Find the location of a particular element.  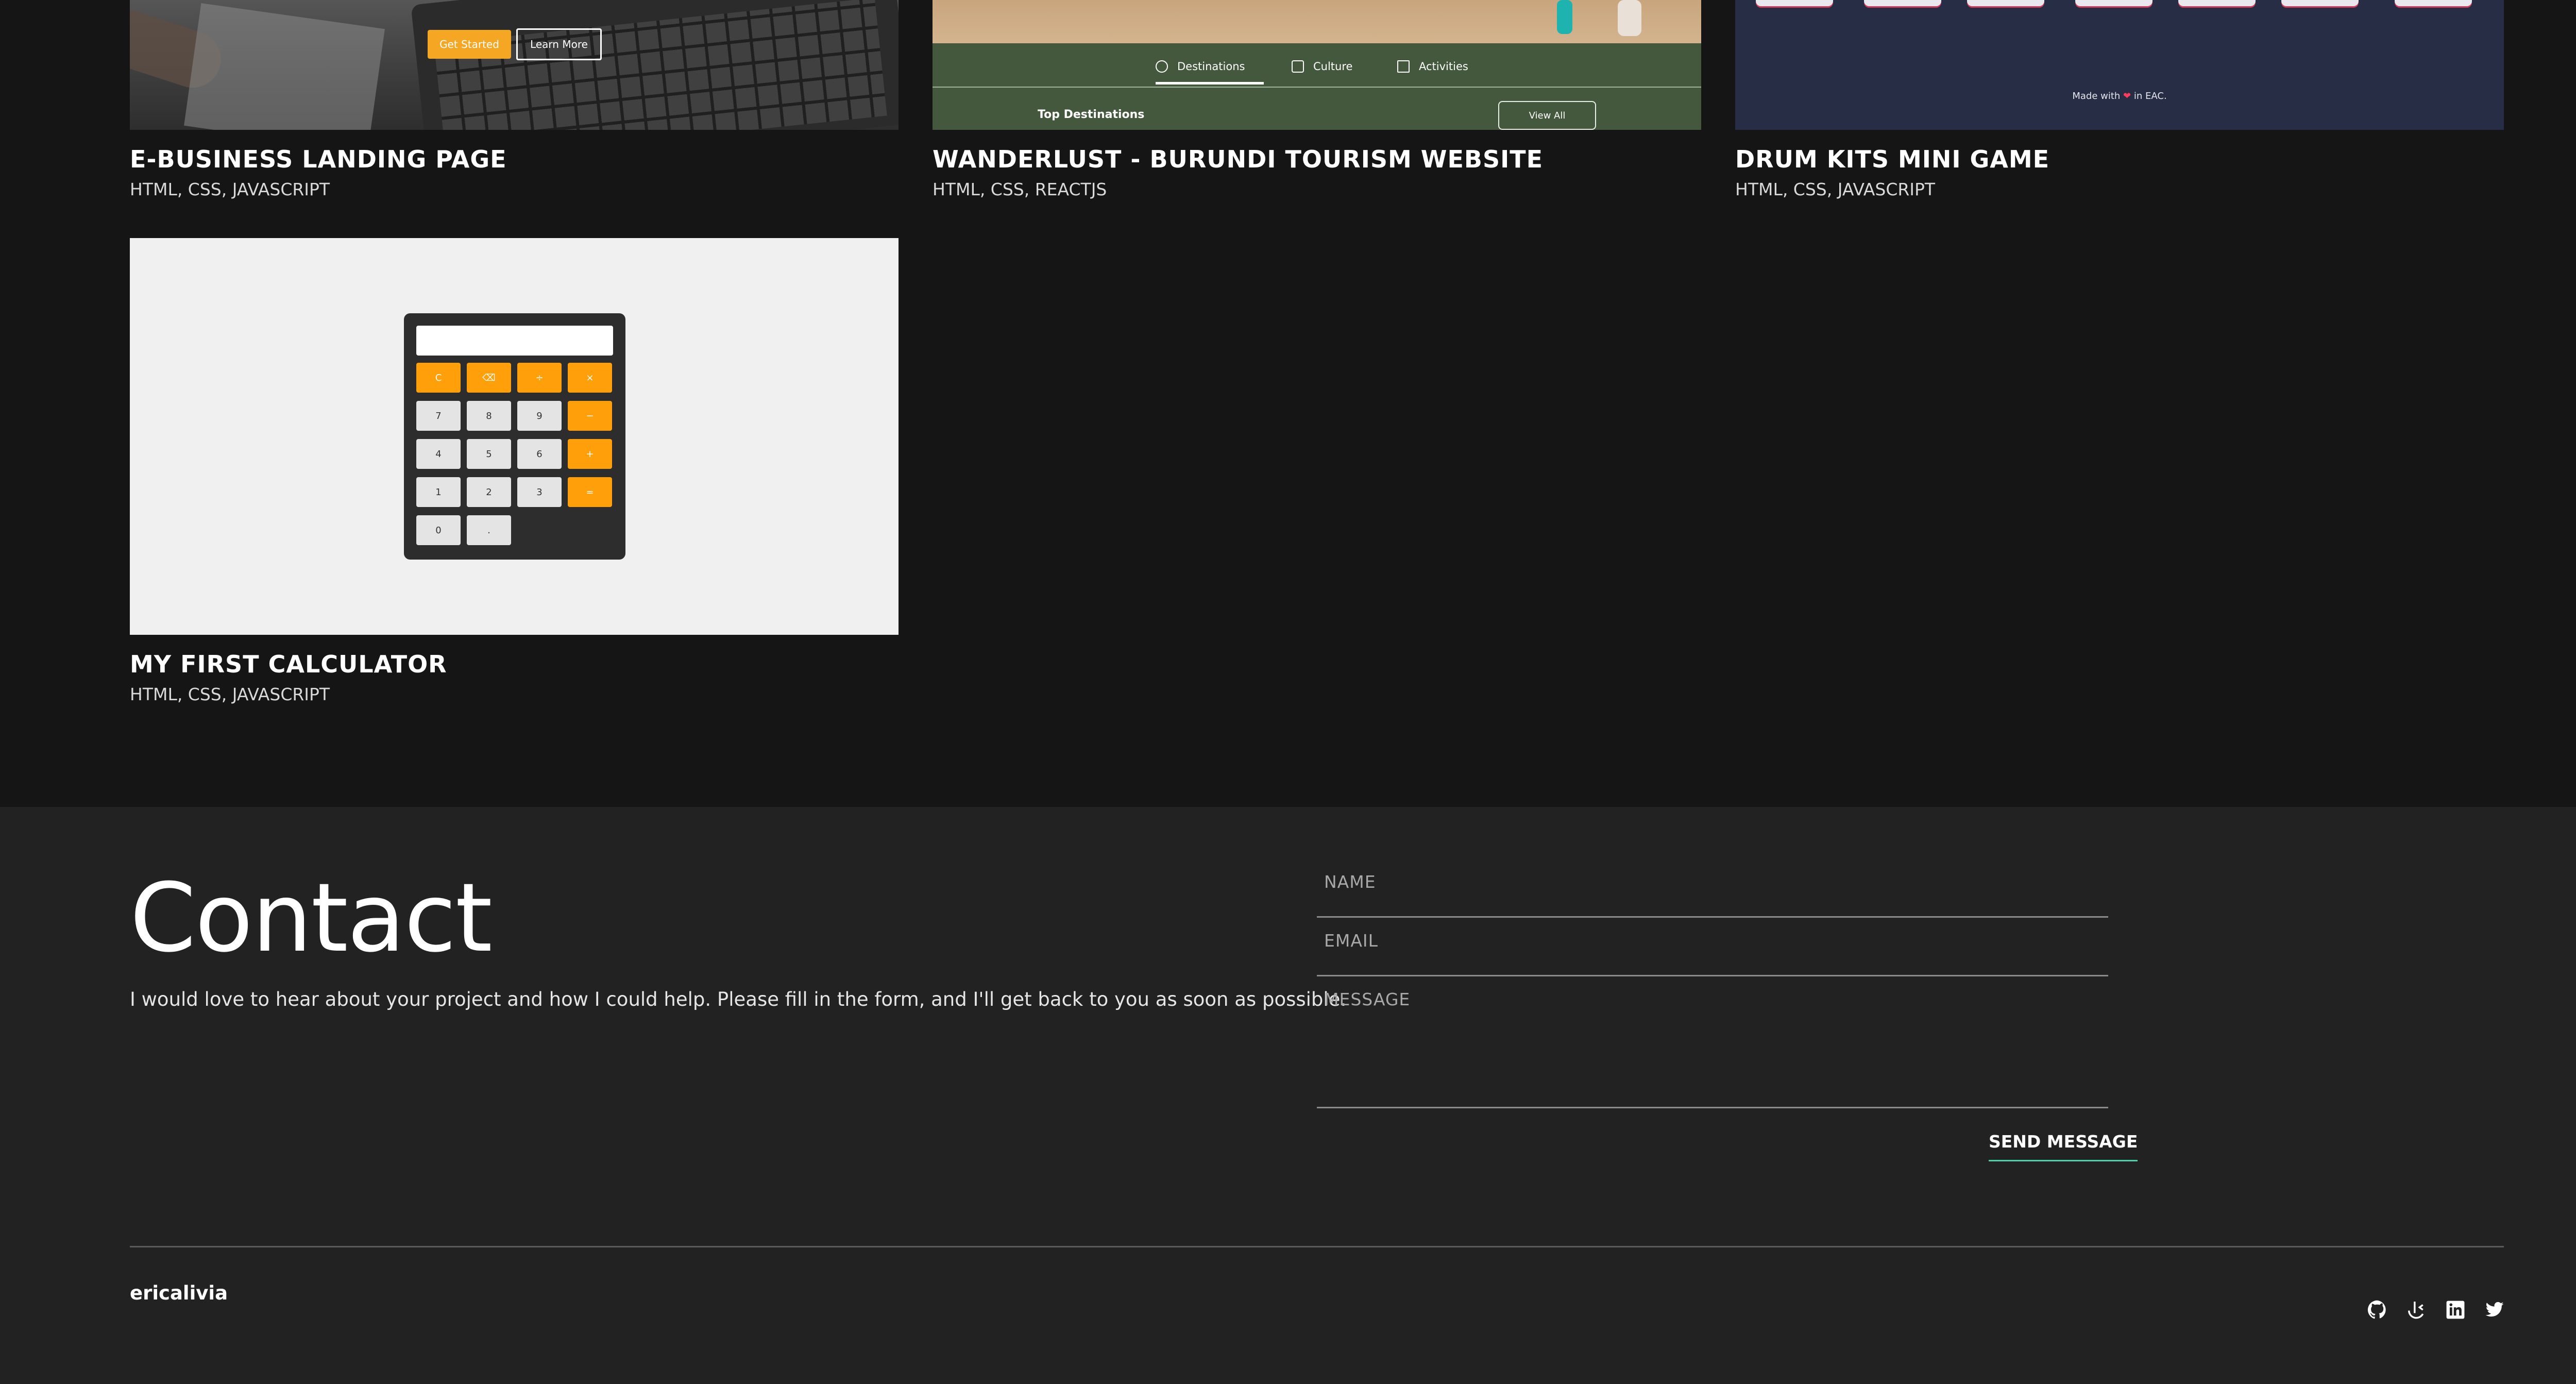

preview-tab-label: Culture is located at coordinates (1333, 66).